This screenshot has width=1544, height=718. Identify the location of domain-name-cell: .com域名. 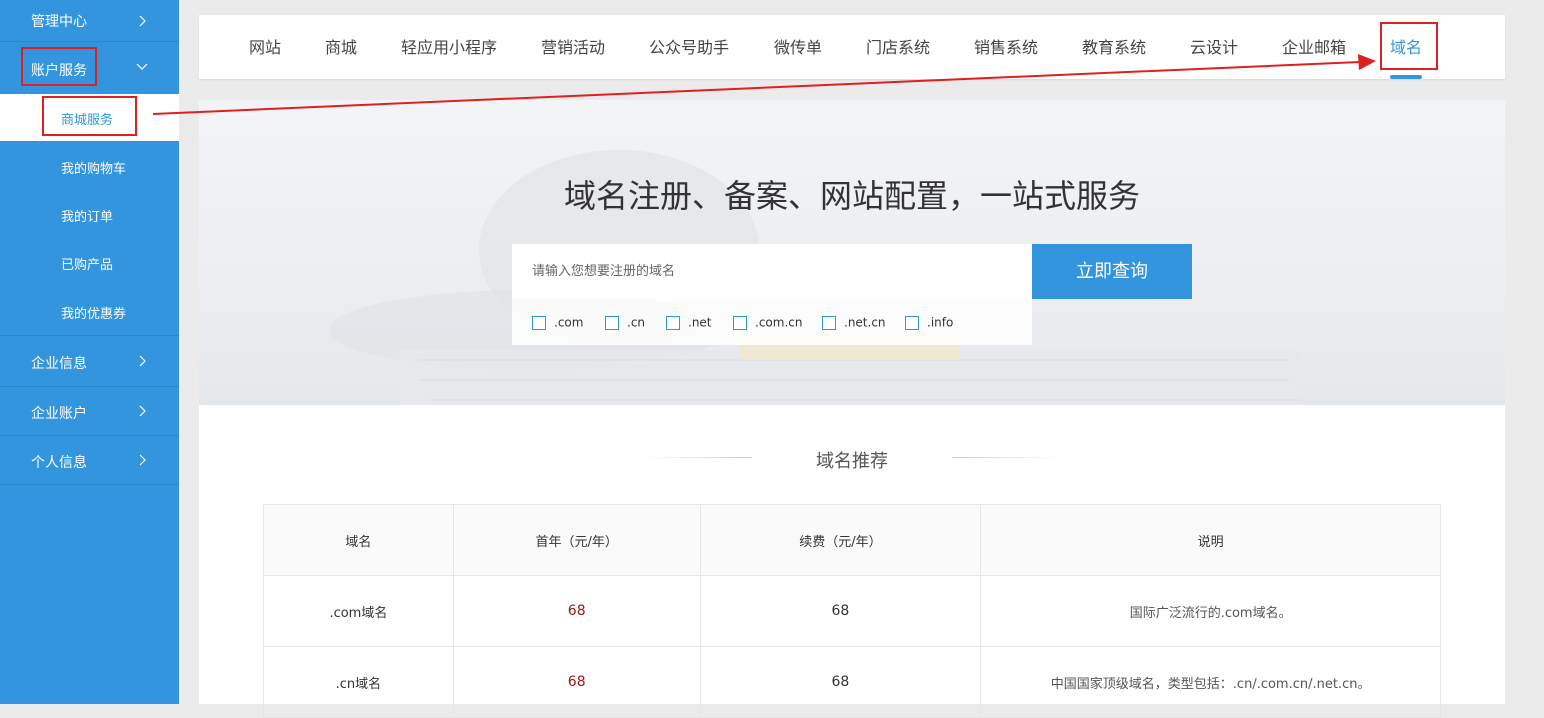
(358, 611).